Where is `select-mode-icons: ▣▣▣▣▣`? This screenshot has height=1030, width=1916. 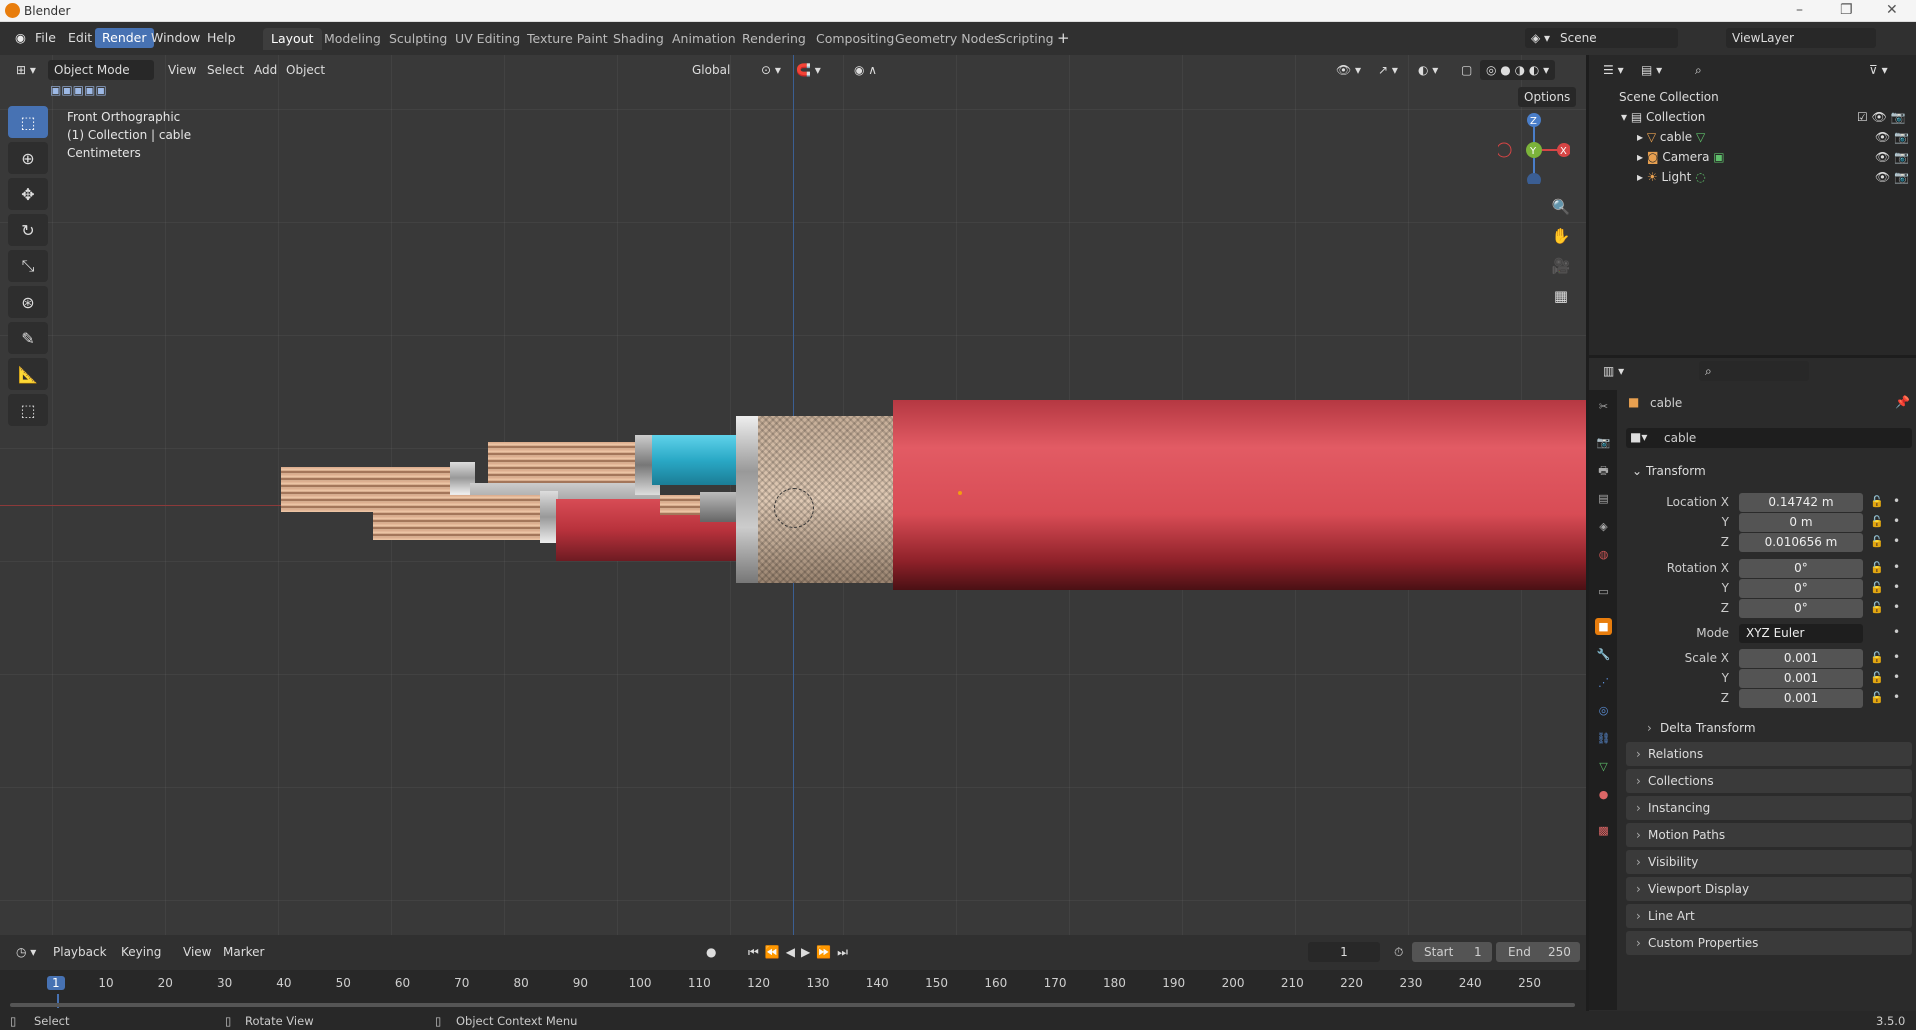 select-mode-icons: ▣▣▣▣▣ is located at coordinates (78, 90).